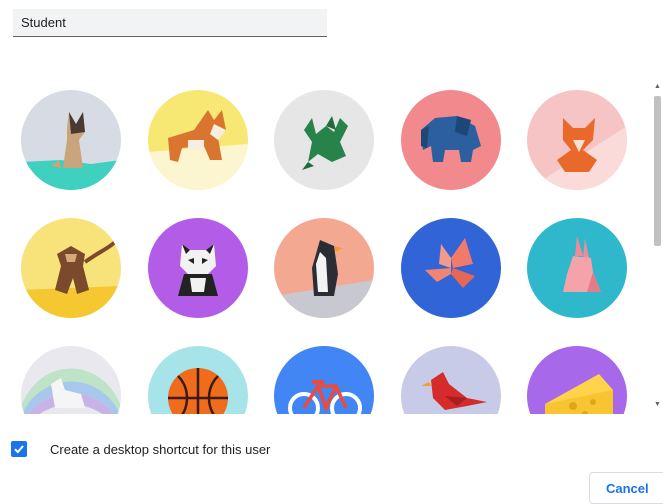 Image resolution: width=663 pixels, height=504 pixels. Describe the element at coordinates (71, 380) in the screenshot. I see `avatar-origami-unicorn` at that location.